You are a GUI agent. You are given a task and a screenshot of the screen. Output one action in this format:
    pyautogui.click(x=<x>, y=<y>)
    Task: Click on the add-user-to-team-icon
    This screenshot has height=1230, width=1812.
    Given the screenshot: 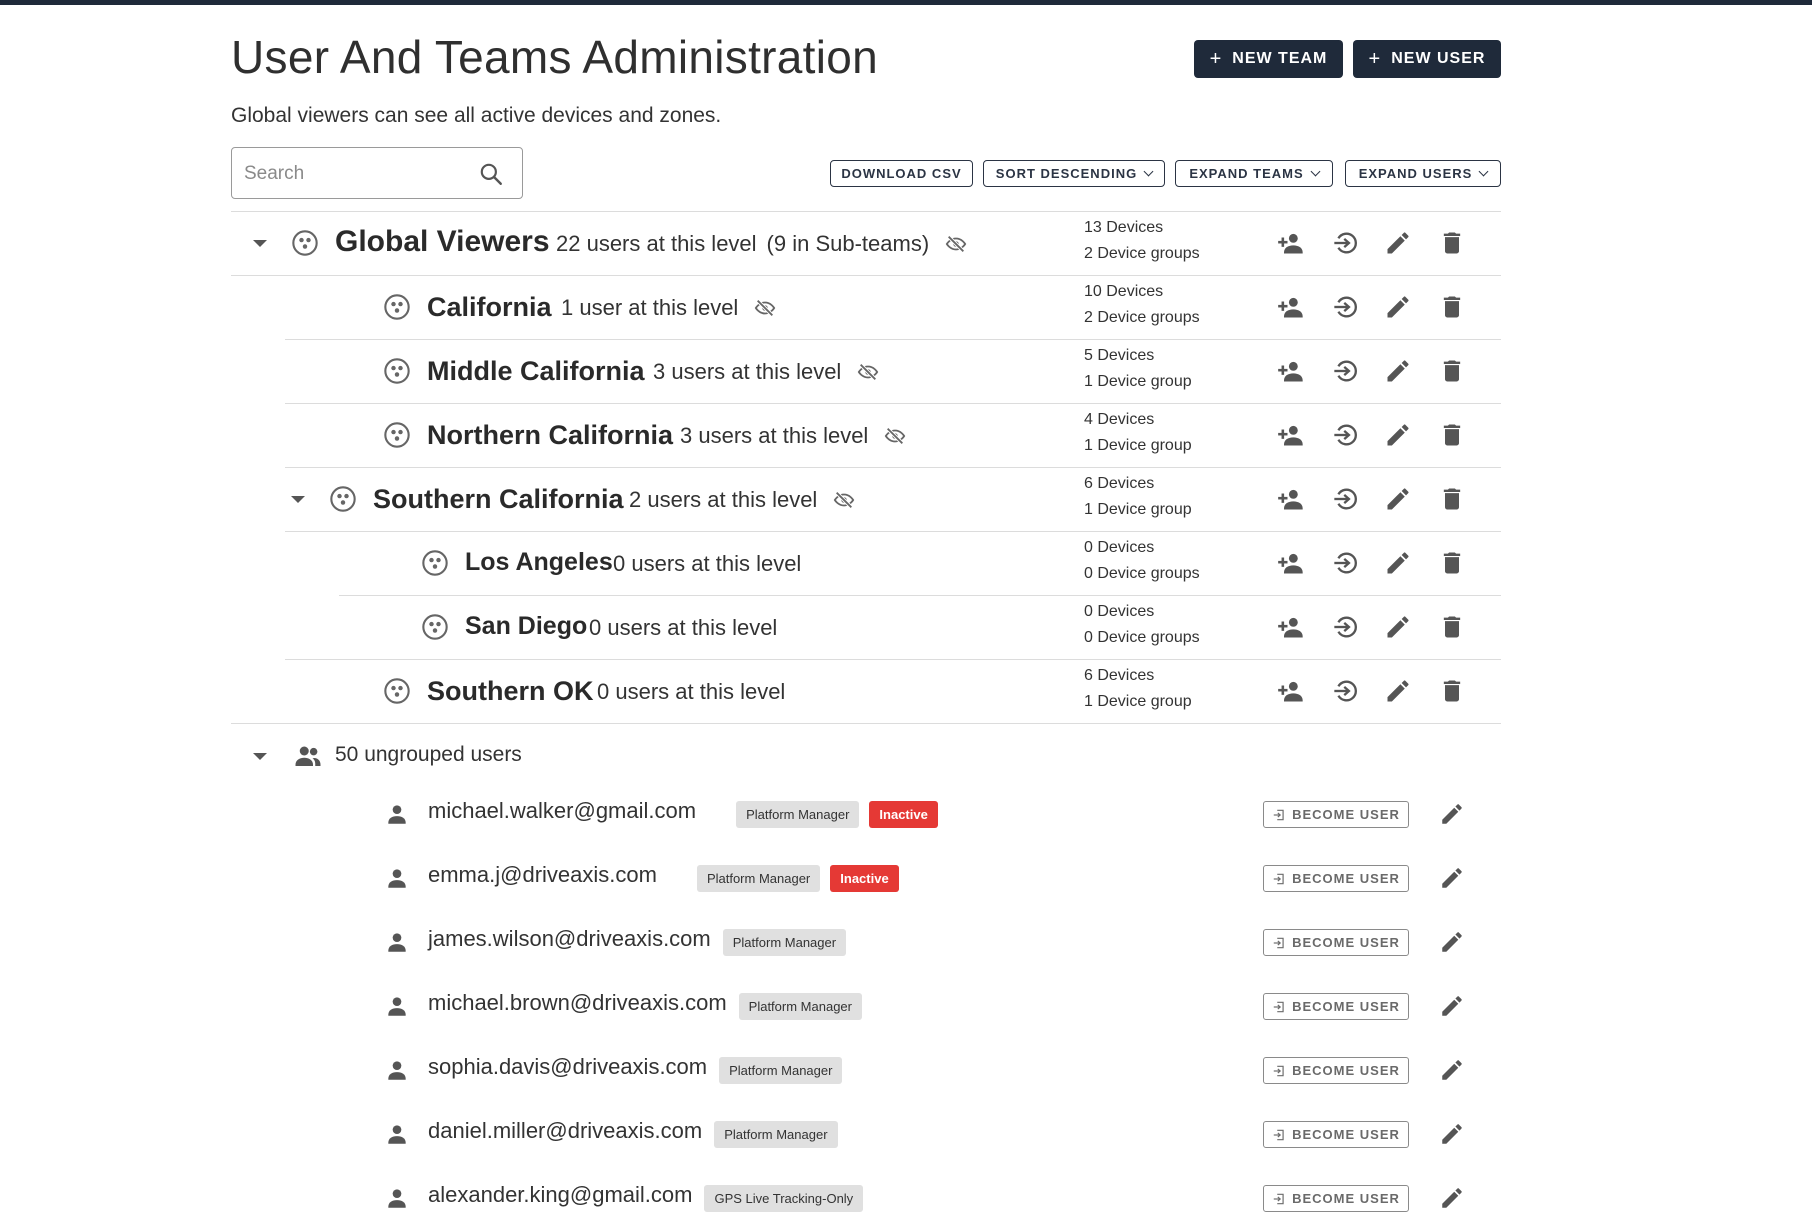 What is the action you would take?
    pyautogui.click(x=1290, y=691)
    